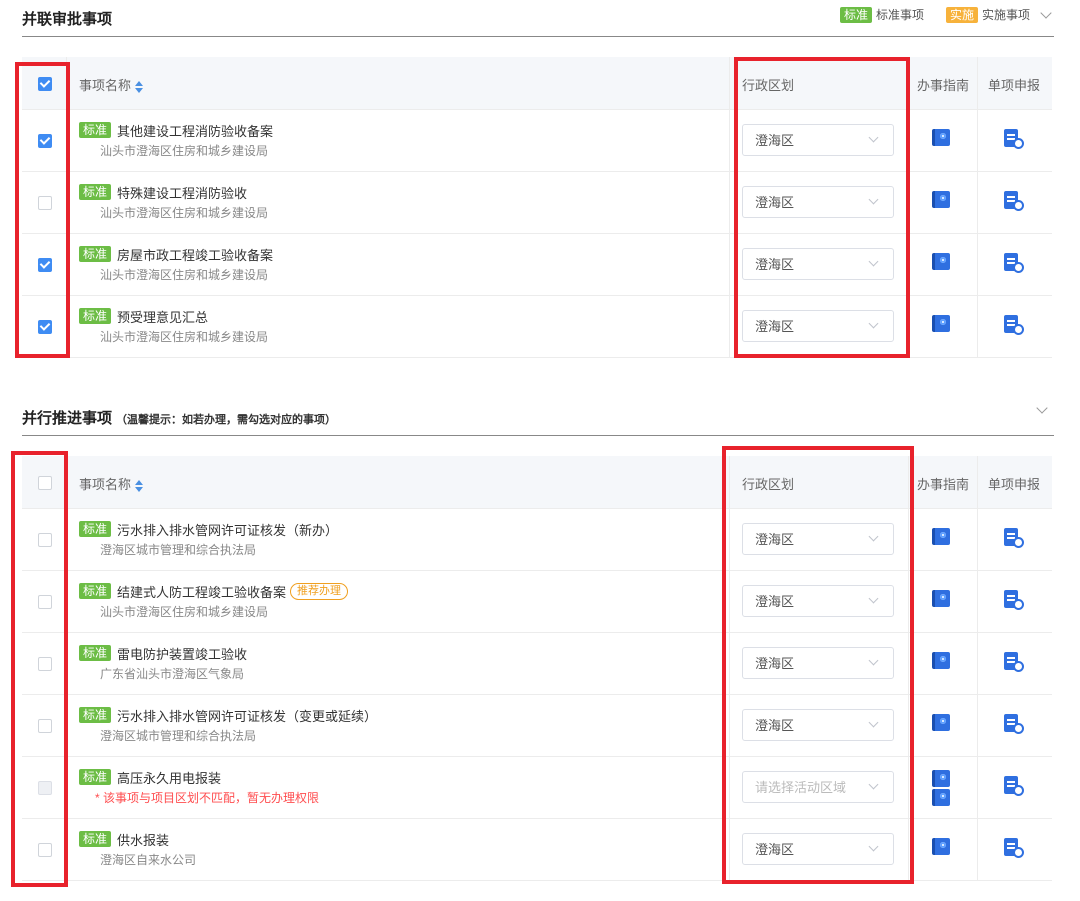 The image size is (1080, 901). Describe the element at coordinates (537, 849) in the screenshot. I see `table-row: 标准 供水报装 澄海区自来水公司 澄海区` at that location.